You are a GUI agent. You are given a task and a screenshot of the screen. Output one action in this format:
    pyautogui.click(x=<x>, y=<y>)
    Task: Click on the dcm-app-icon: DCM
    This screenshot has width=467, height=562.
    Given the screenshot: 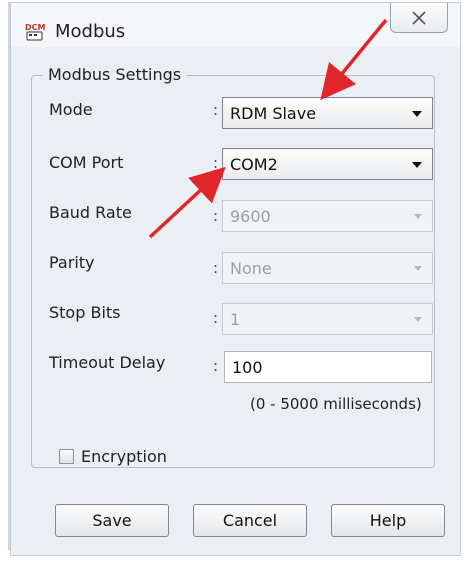 What is the action you would take?
    pyautogui.click(x=35, y=32)
    